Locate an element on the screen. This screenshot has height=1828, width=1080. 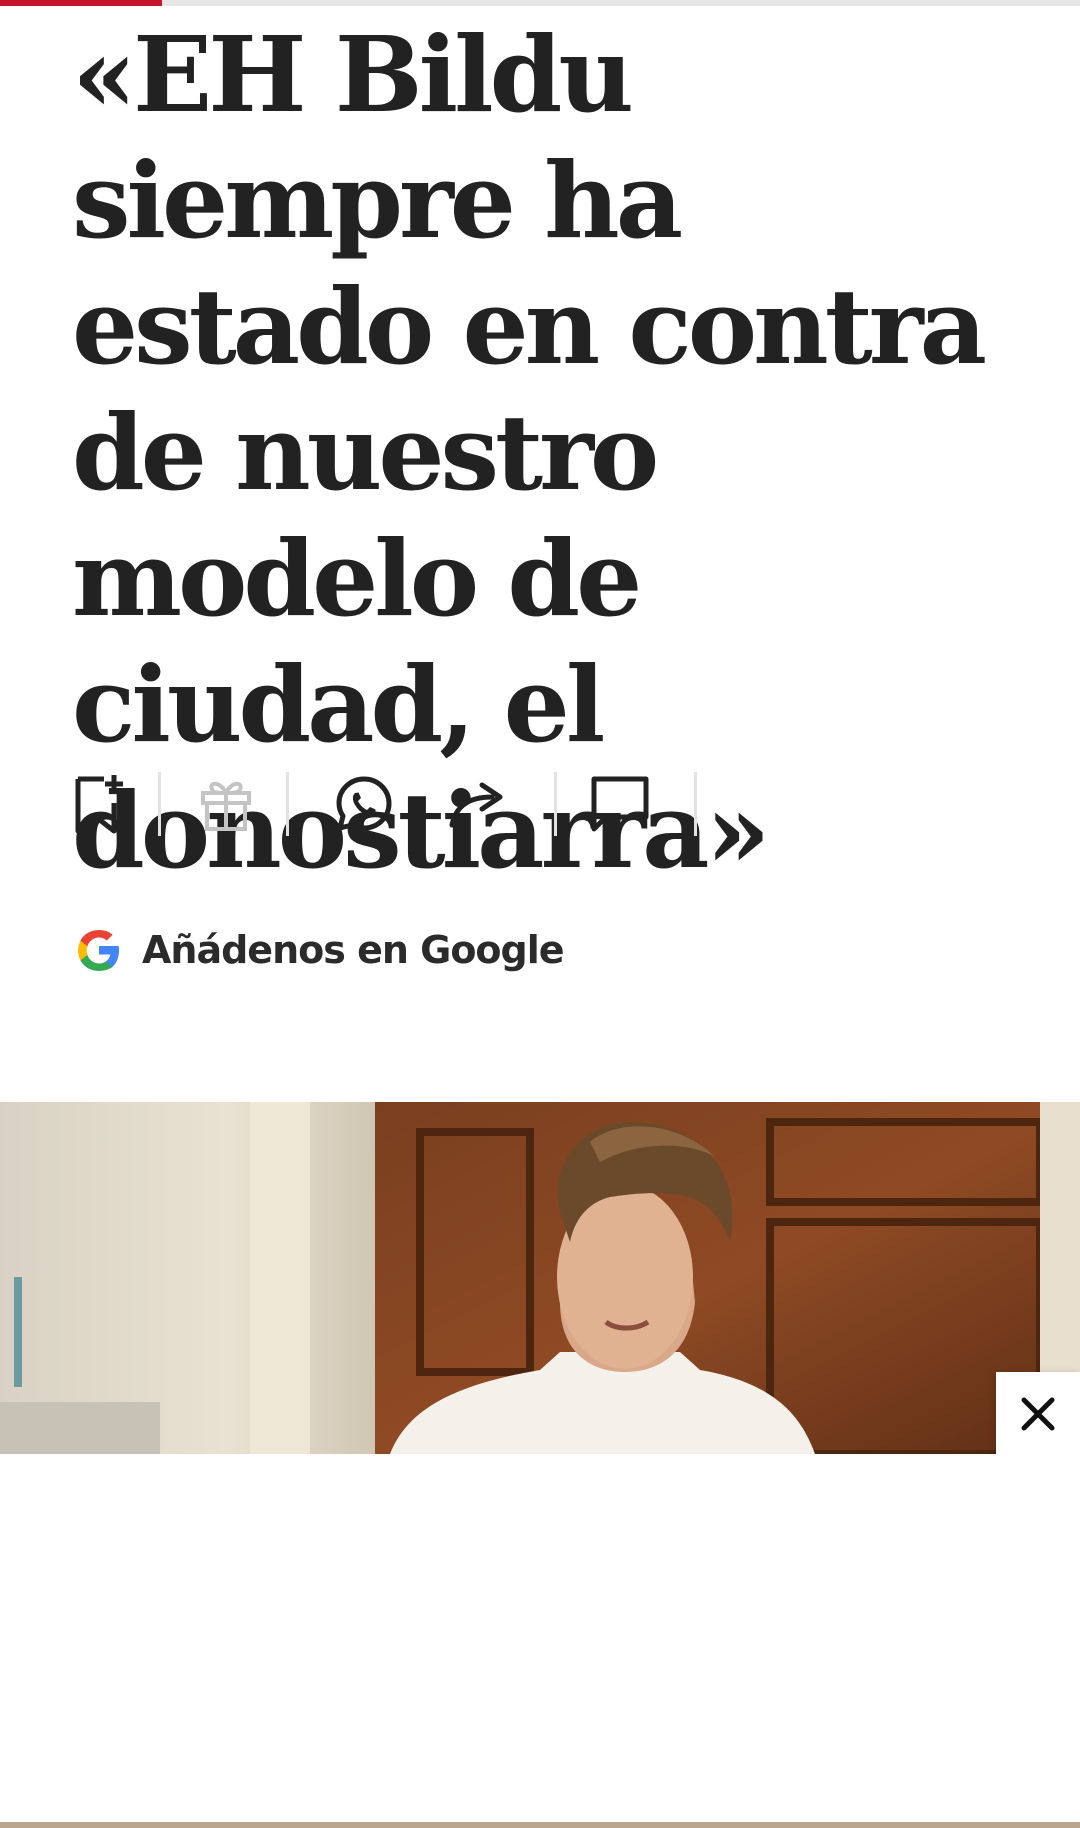
share-button is located at coordinates (480, 804).